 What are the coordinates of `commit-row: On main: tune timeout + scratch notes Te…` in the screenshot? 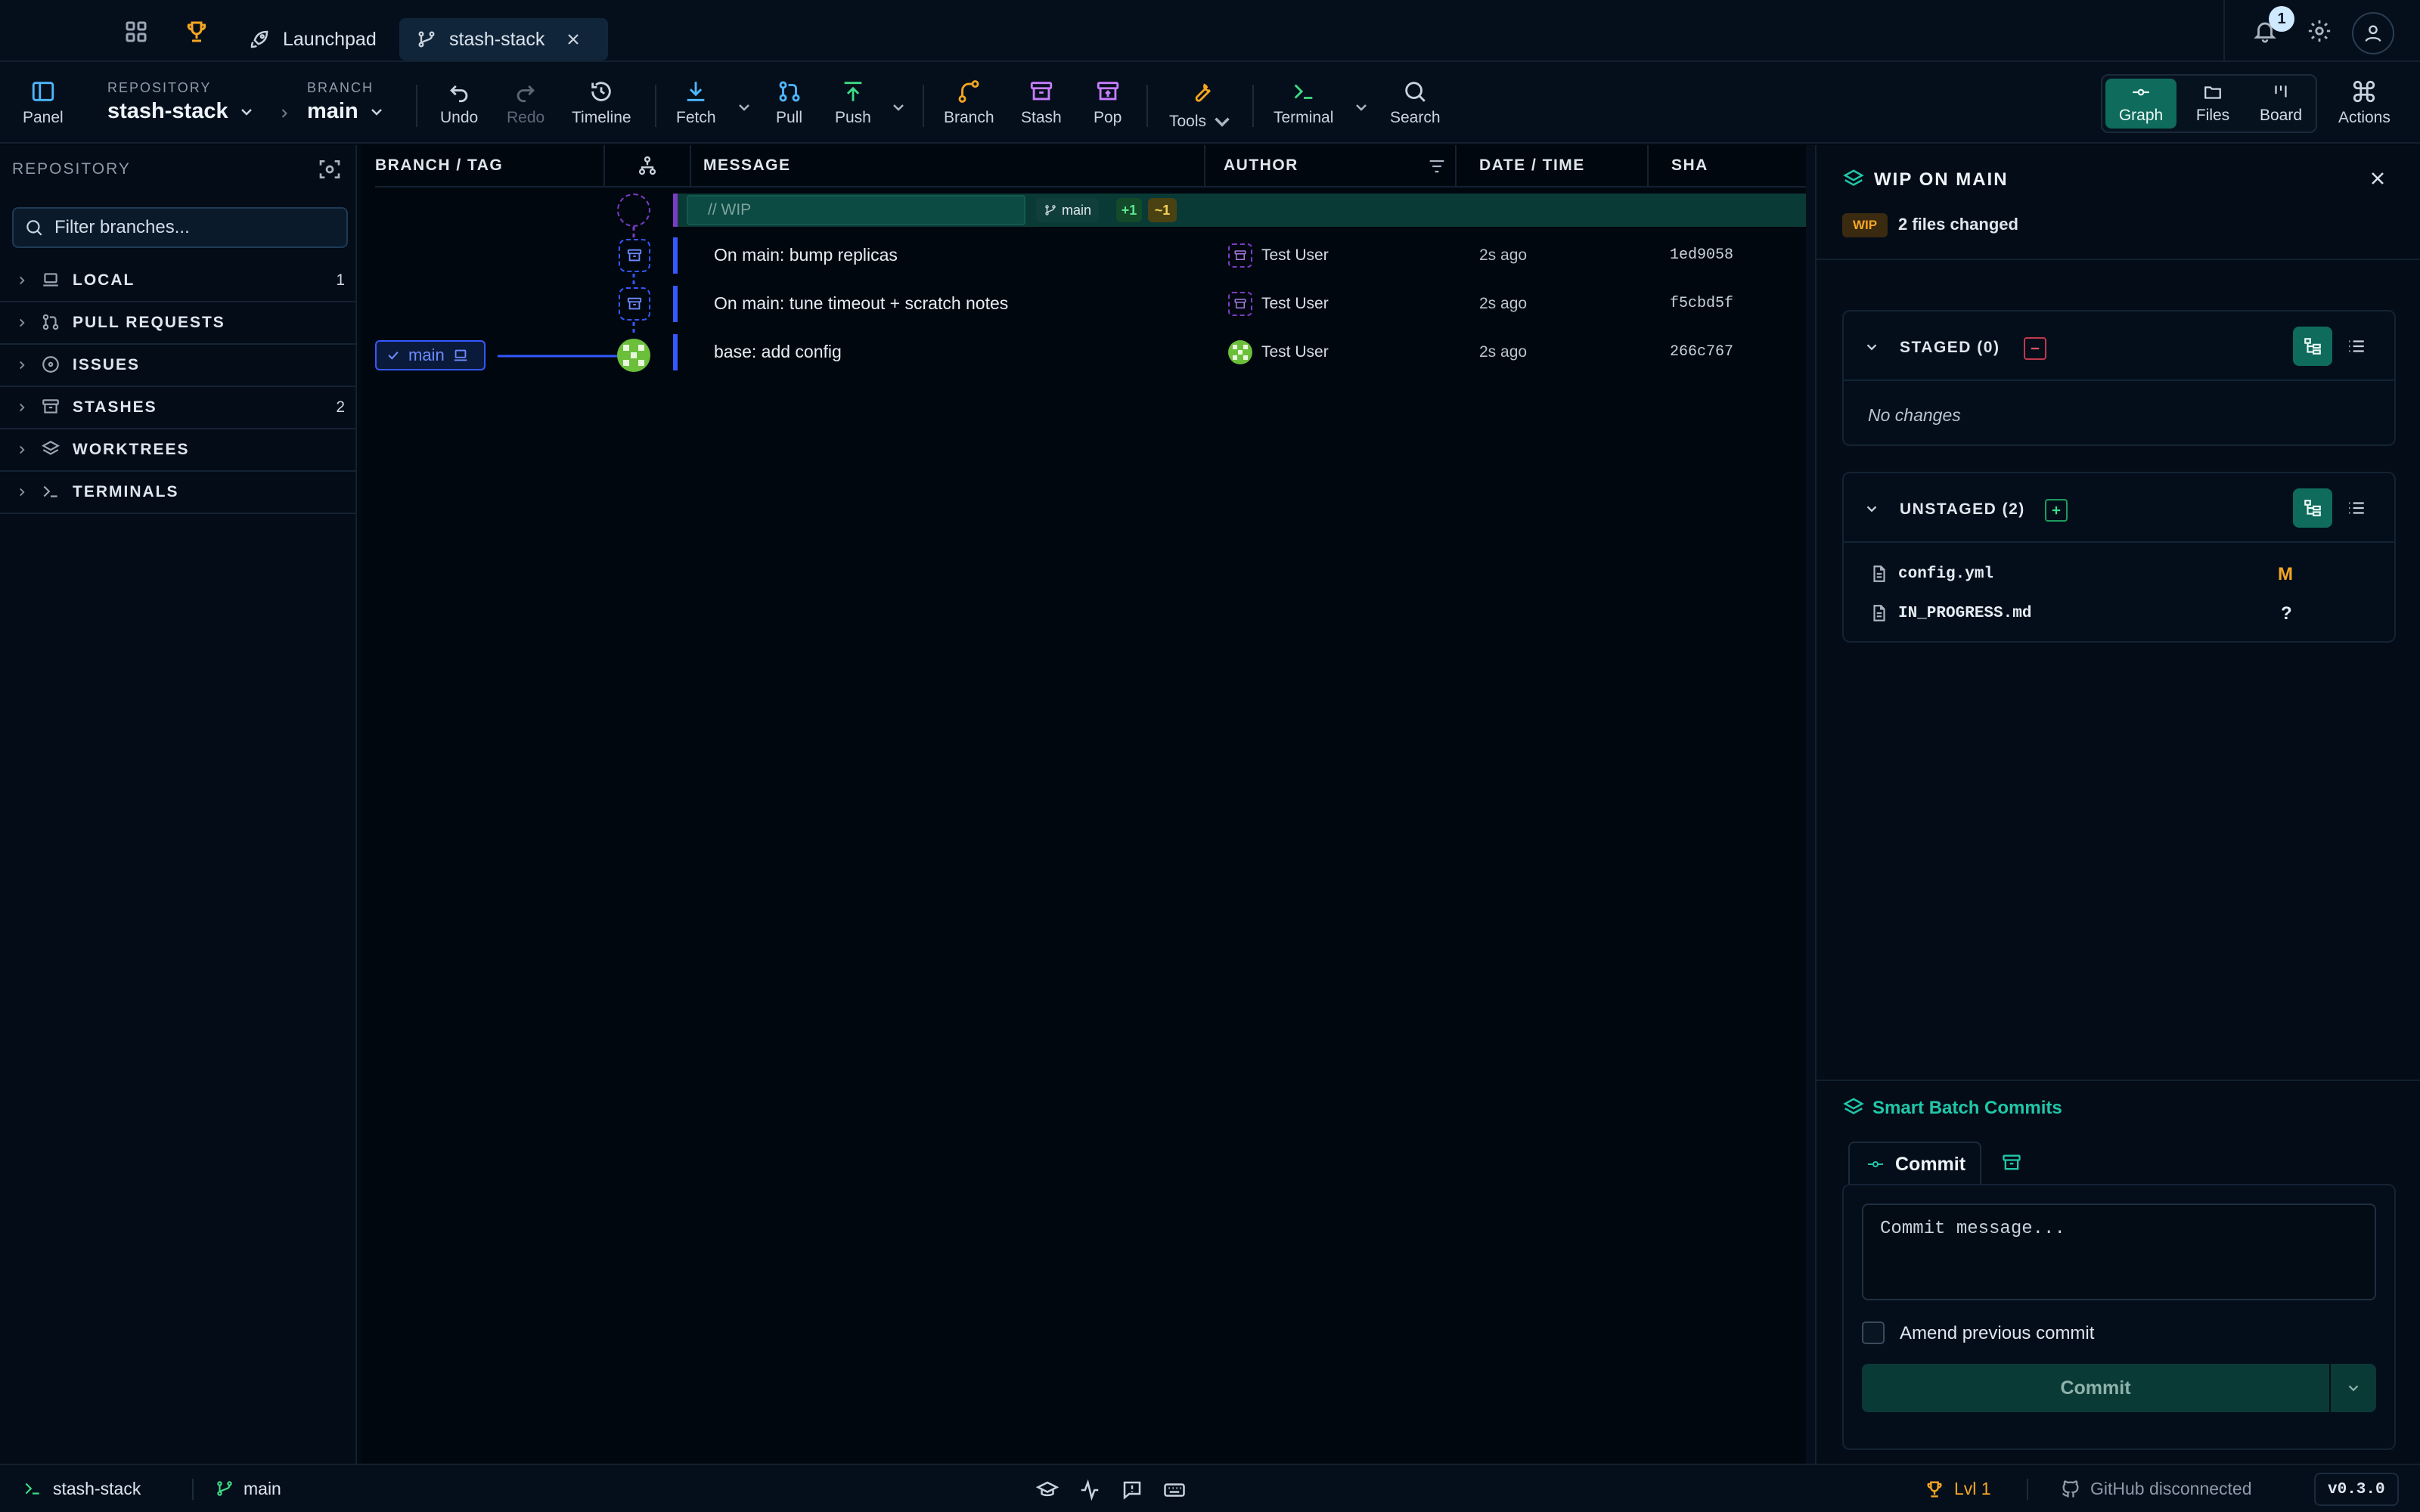 It's located at (1083, 310).